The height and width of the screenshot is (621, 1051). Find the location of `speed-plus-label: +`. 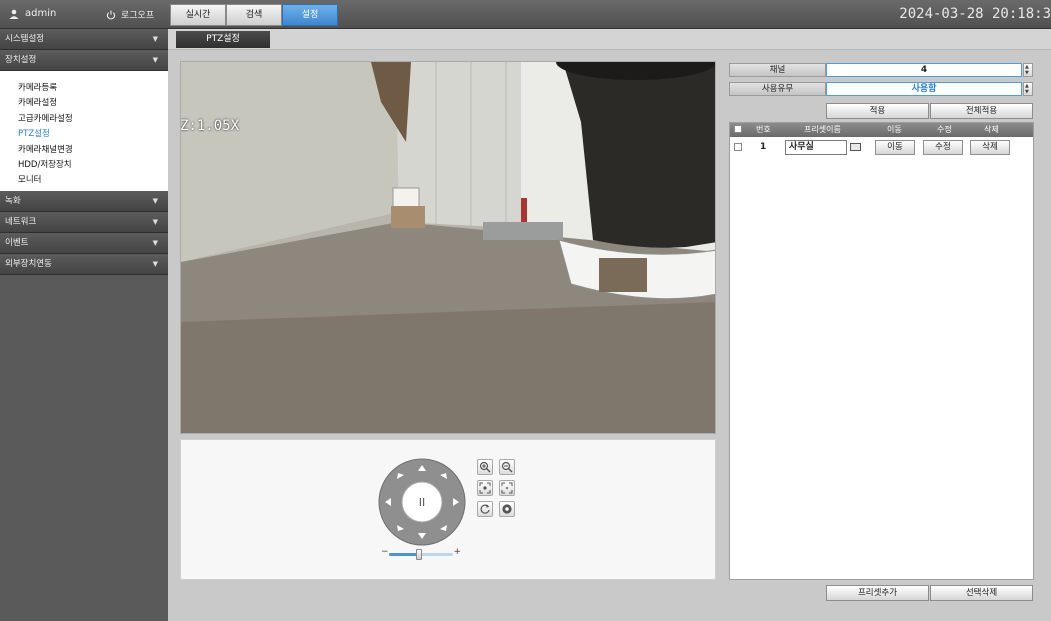

speed-plus-label: + is located at coordinates (457, 552).